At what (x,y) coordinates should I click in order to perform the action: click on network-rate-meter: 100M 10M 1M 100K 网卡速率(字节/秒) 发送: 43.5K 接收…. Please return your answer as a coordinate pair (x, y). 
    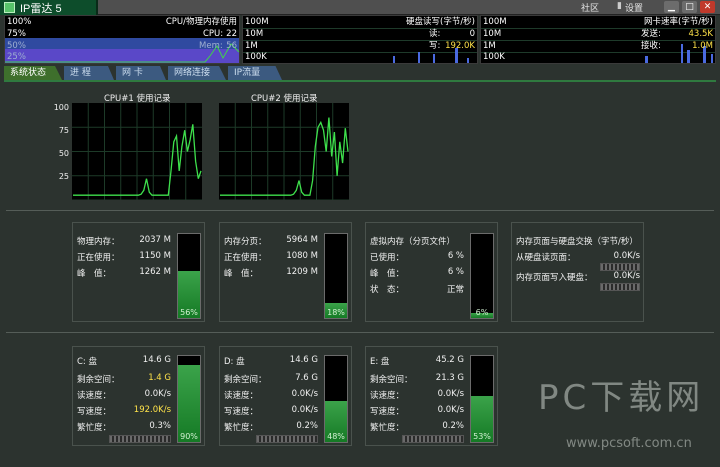
    Looking at the image, I should click on (598, 39).